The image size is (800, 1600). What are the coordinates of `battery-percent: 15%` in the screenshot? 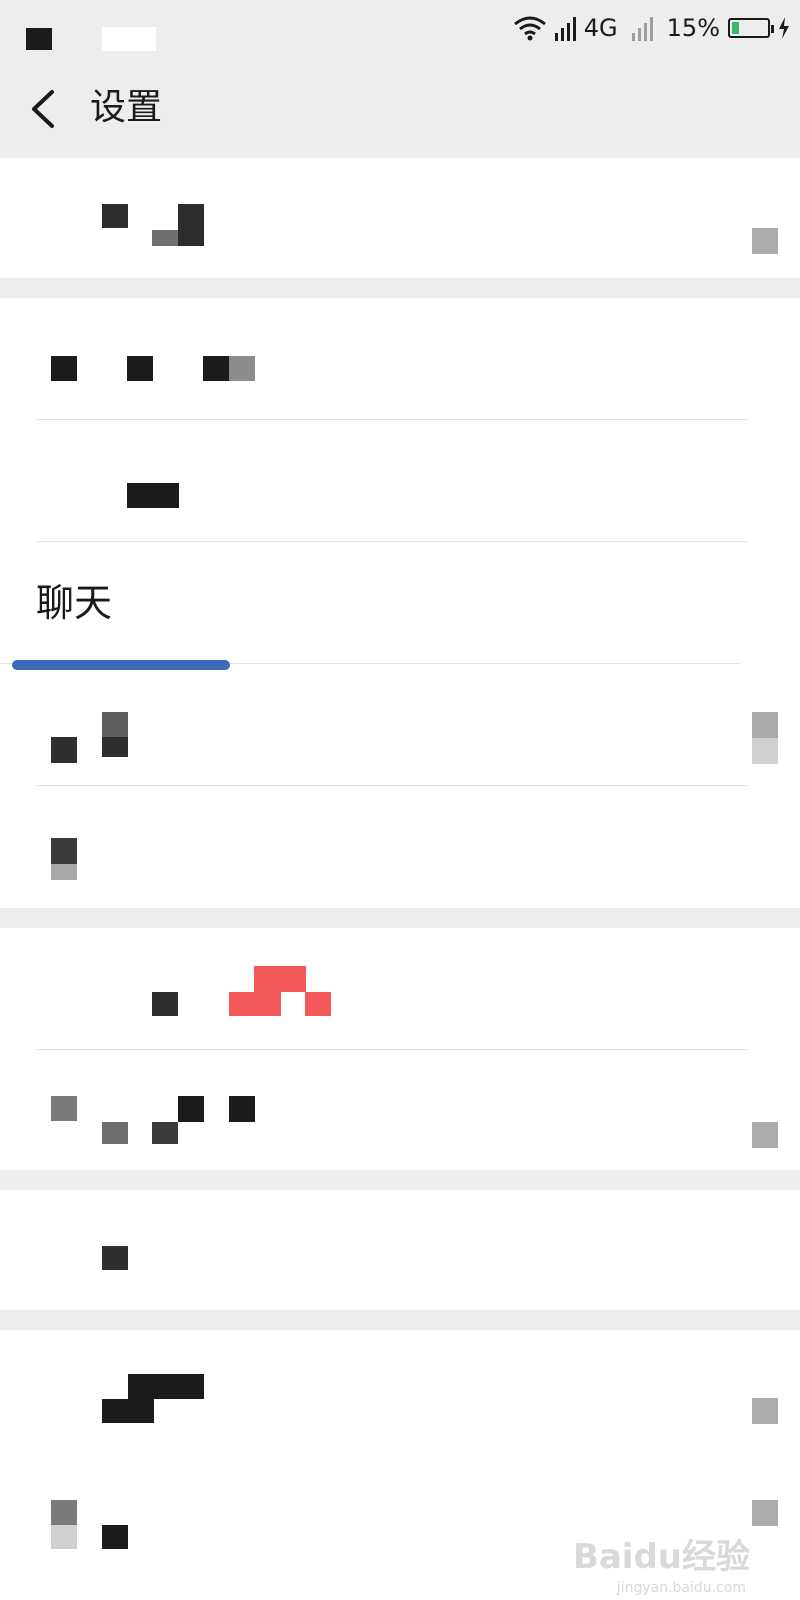 It's located at (693, 28).